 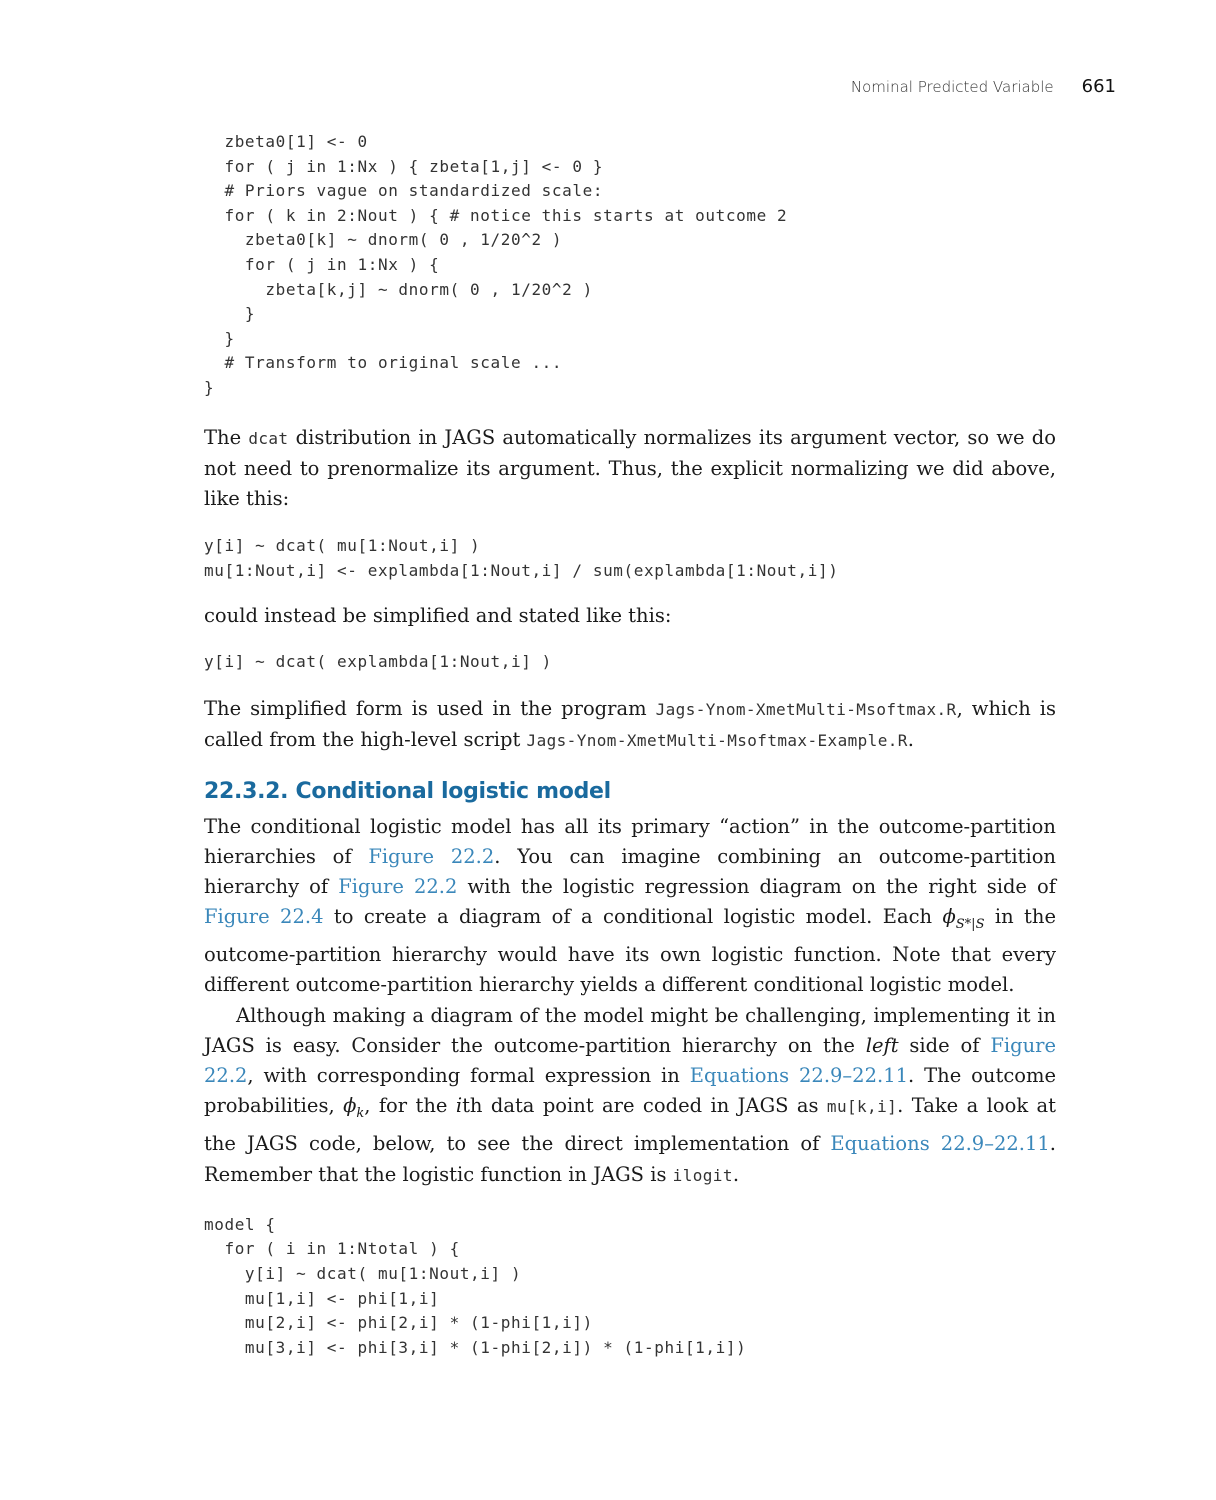 What do you see at coordinates (240, 1224) in the screenshot?
I see `code-line: model {` at bounding box center [240, 1224].